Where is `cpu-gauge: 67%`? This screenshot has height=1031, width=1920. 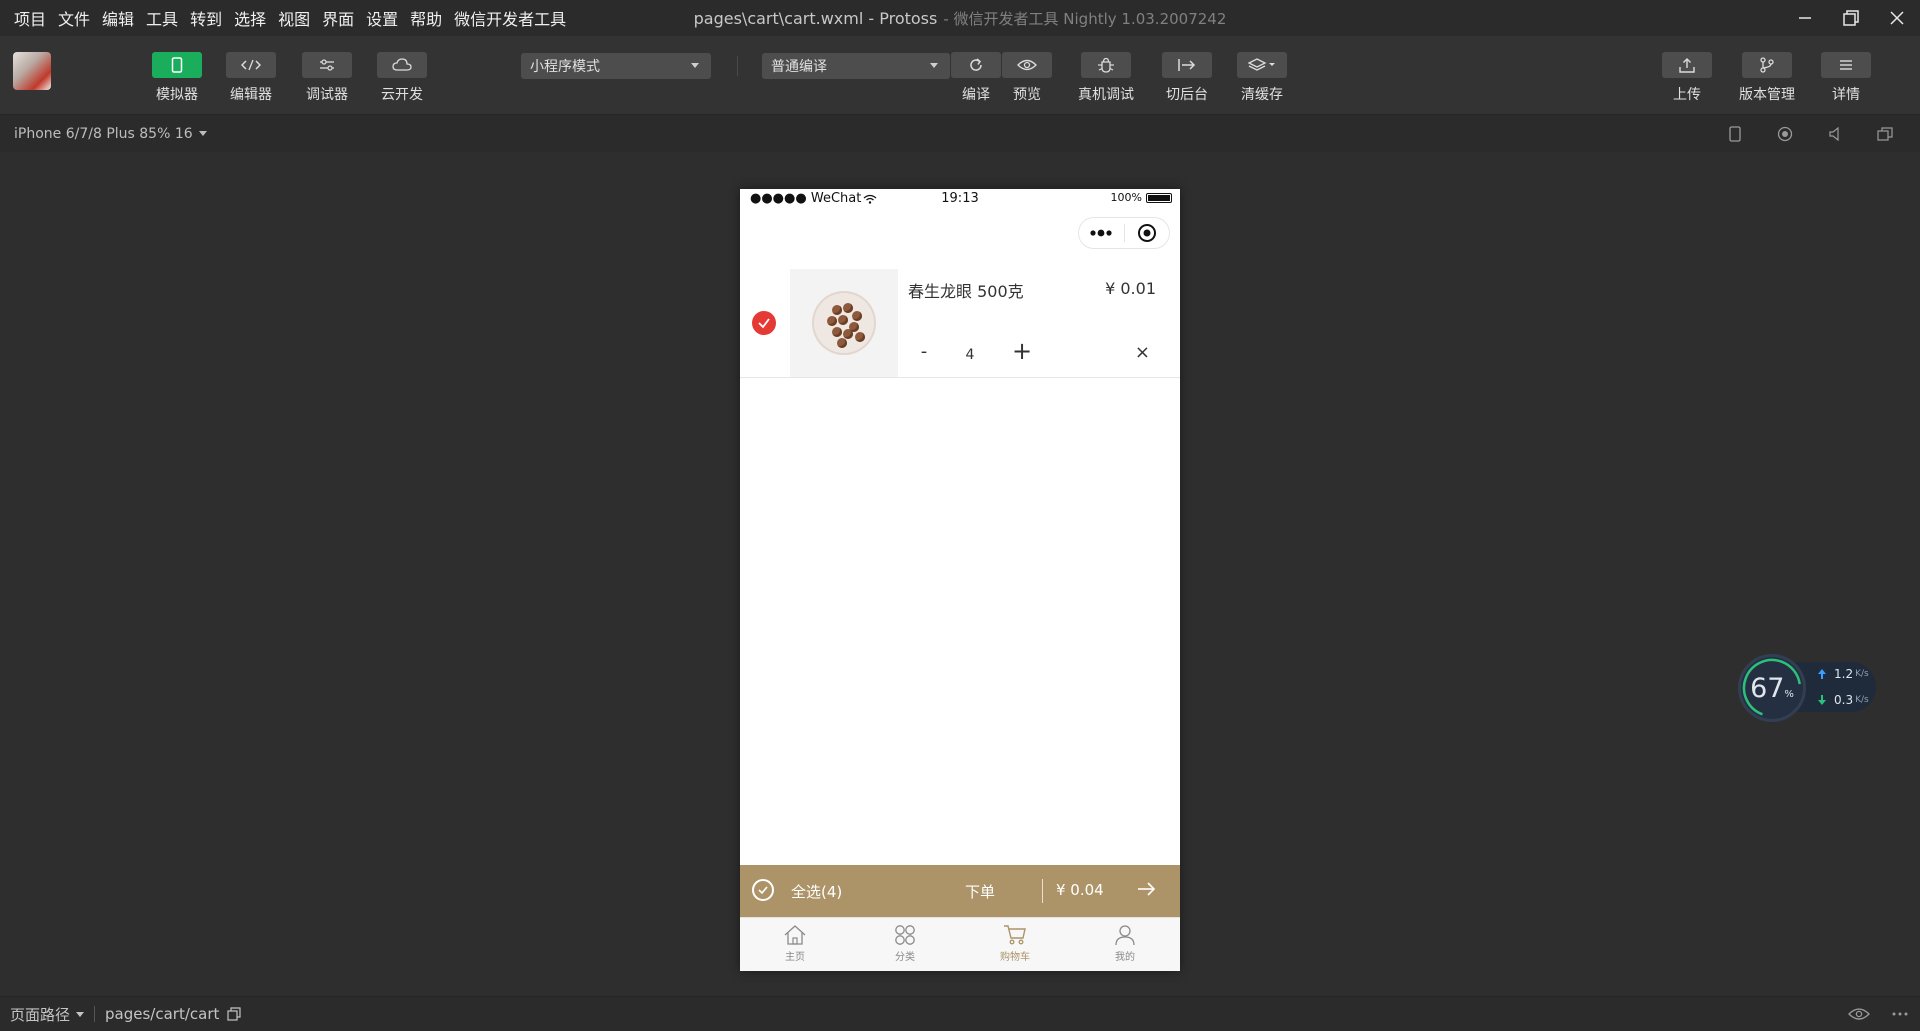
cpu-gauge: 67% is located at coordinates (1772, 688).